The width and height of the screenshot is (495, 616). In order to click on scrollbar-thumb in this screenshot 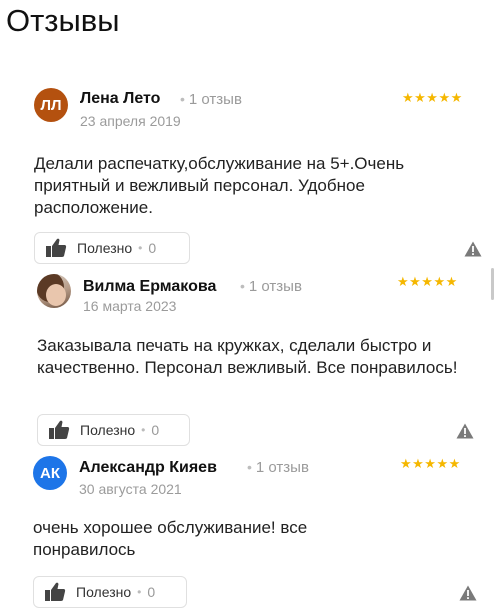, I will do `click(492, 284)`.